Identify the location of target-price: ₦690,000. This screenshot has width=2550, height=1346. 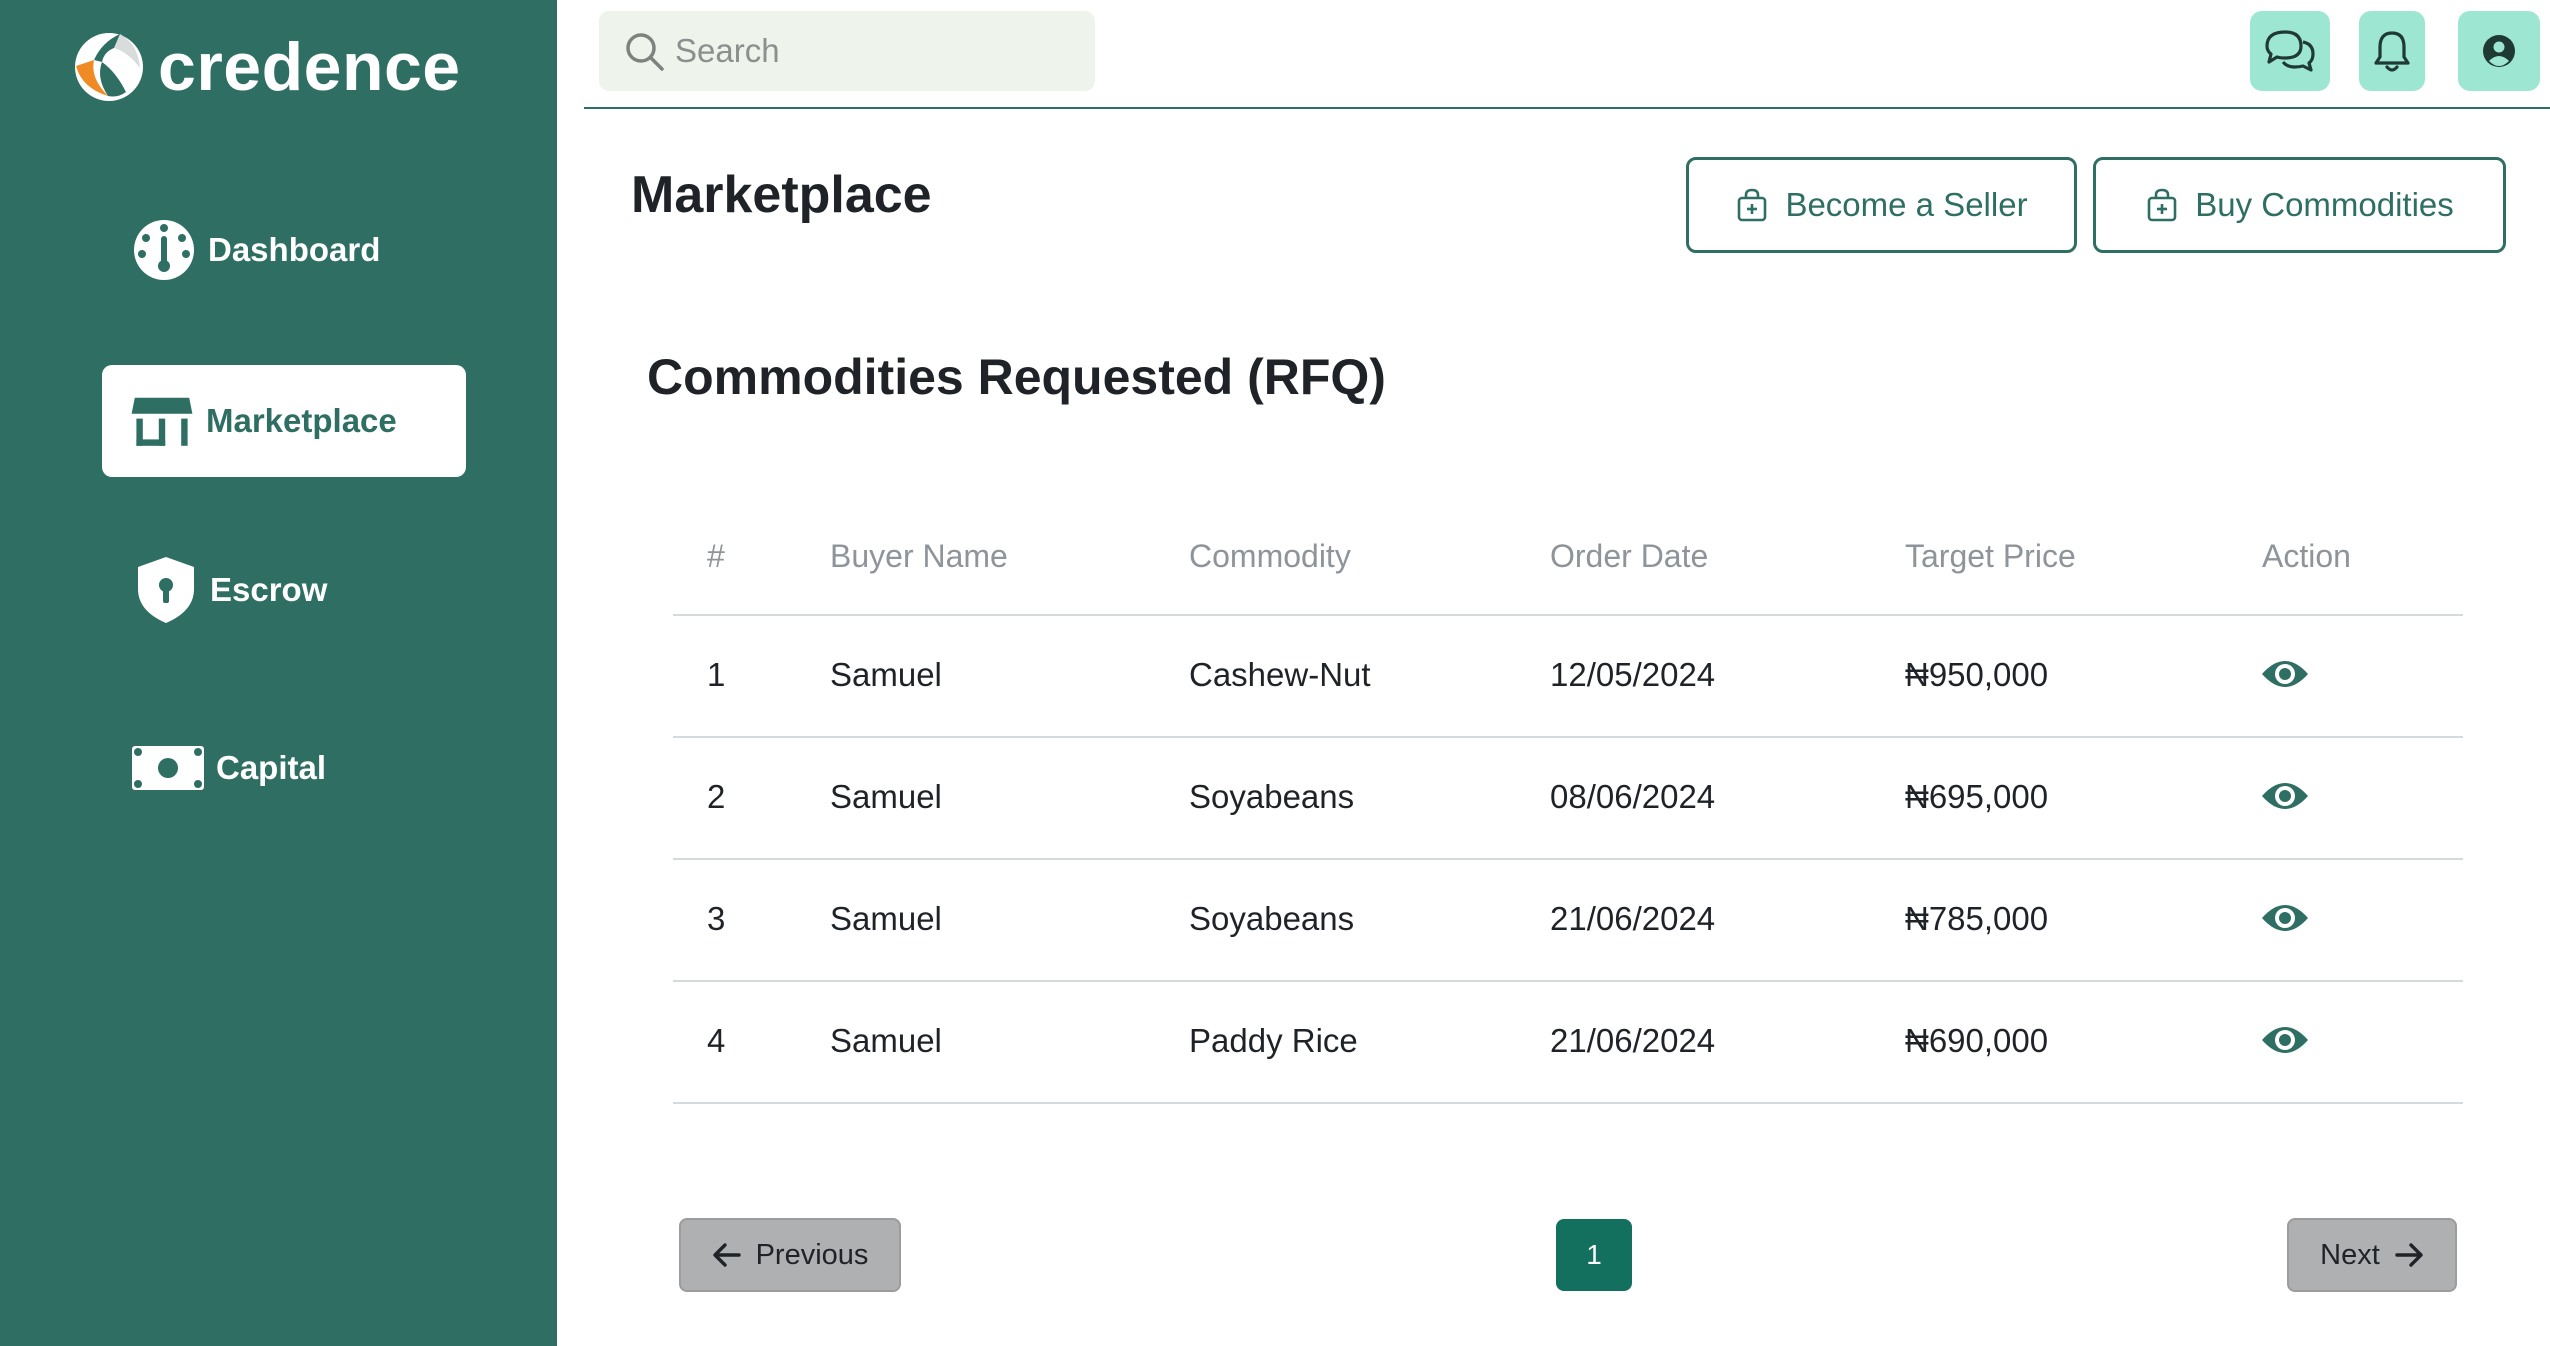
(1977, 1040).